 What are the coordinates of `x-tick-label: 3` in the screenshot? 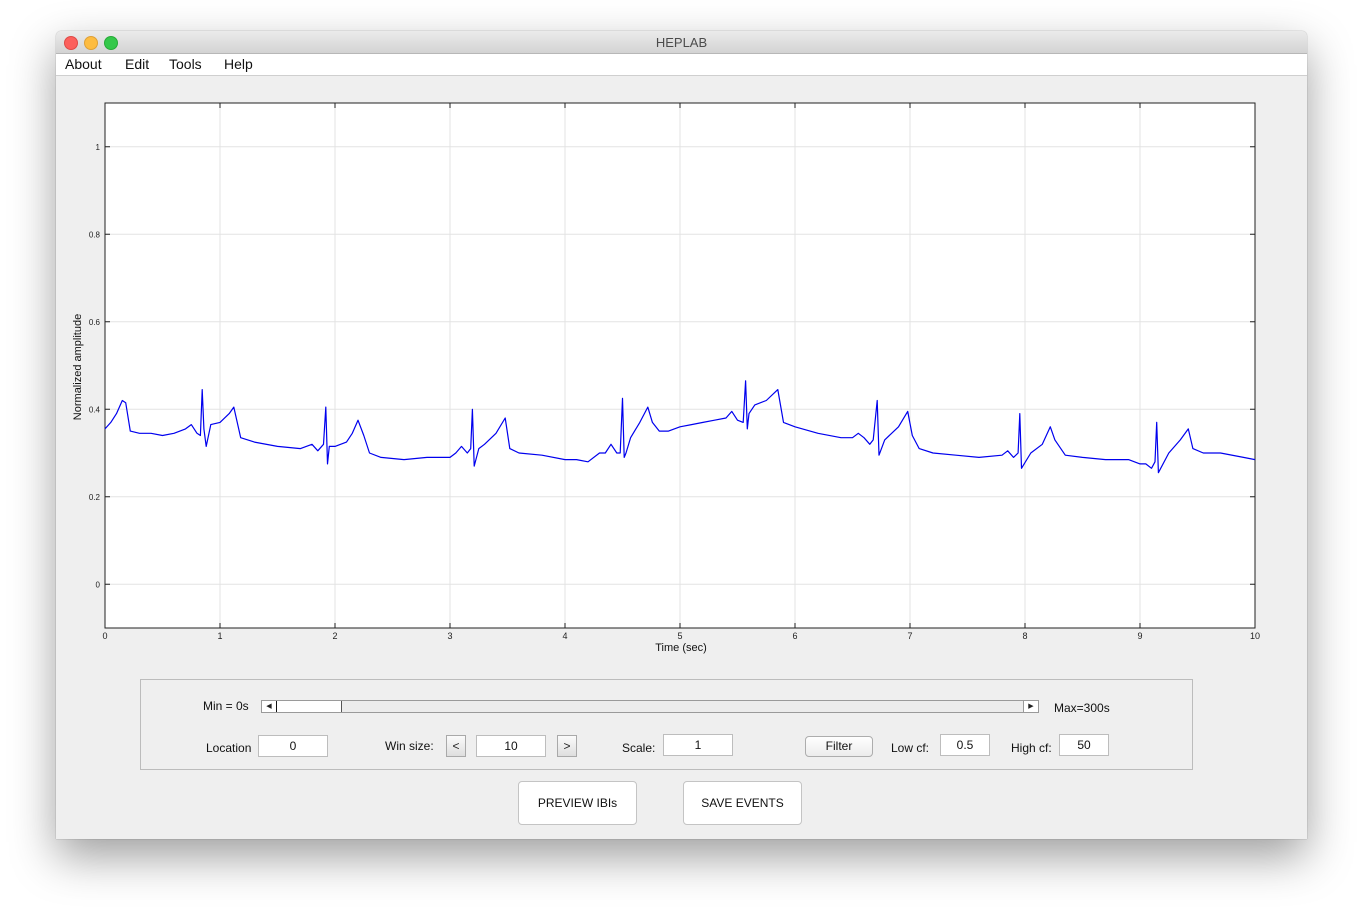 It's located at (449, 636).